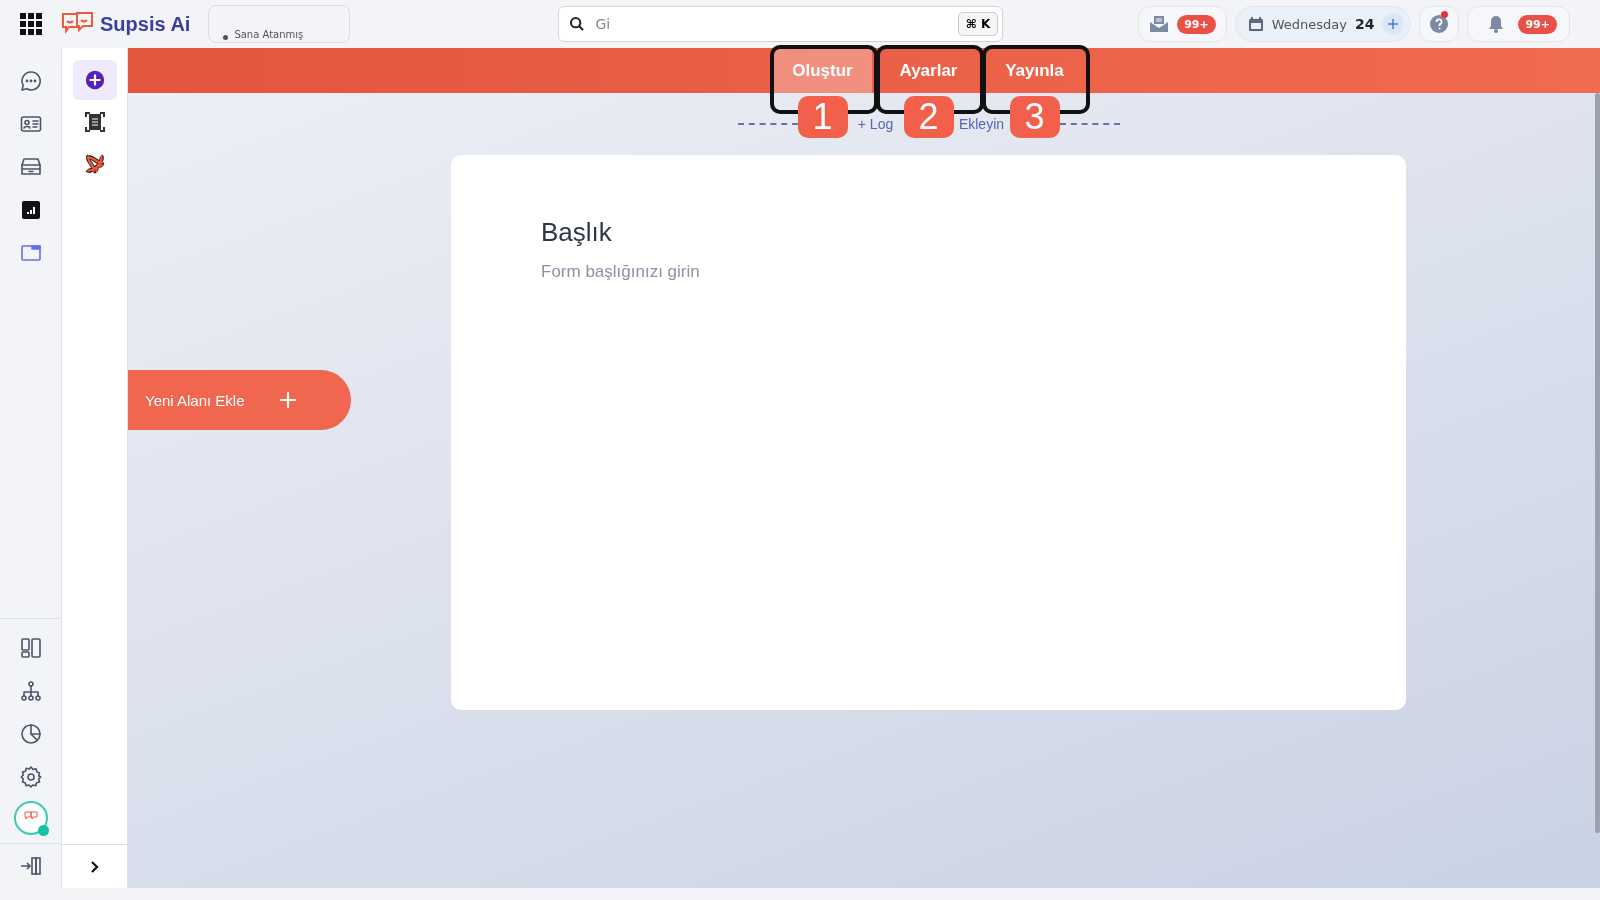  Describe the element at coordinates (1034, 70) in the screenshot. I see `tab: Yayınla` at that location.